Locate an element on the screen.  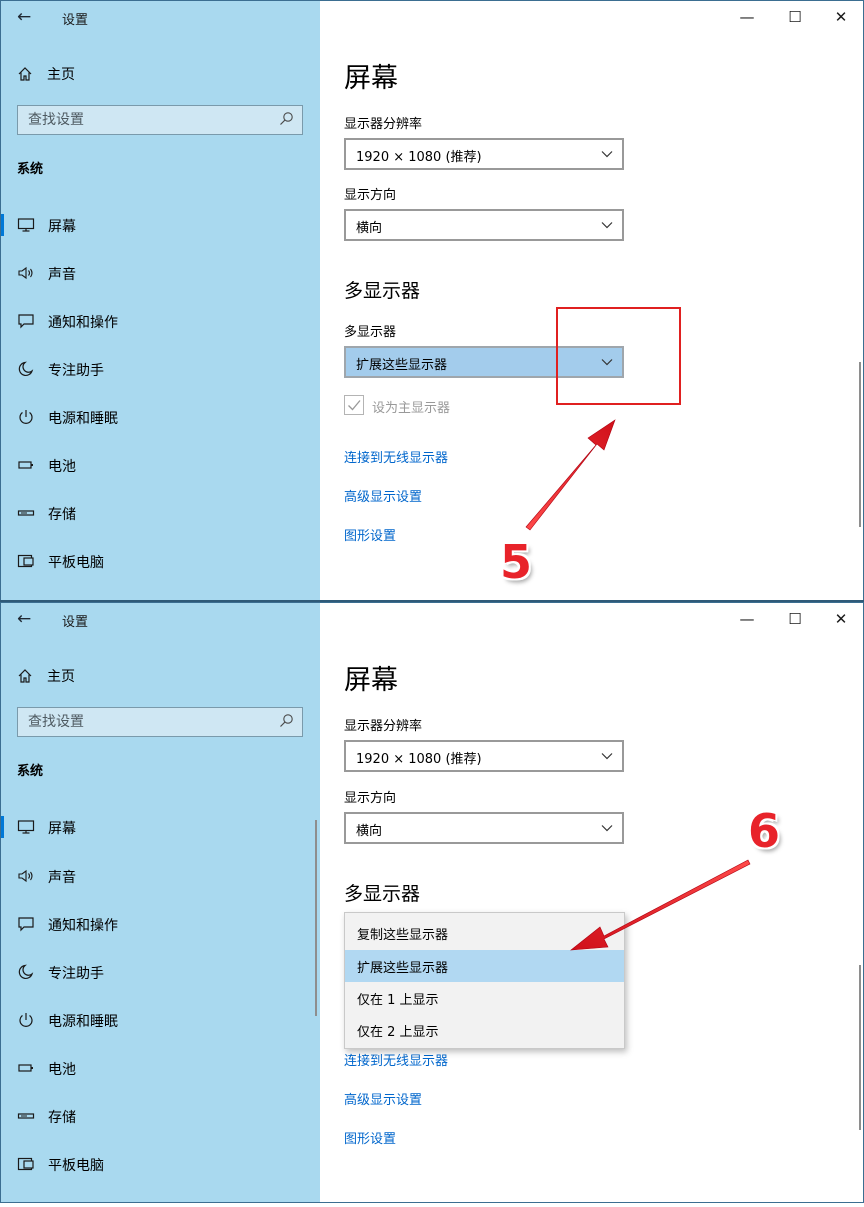
menu-item-show-only-2: 仅在 2 上显示 is located at coordinates (484, 1030).